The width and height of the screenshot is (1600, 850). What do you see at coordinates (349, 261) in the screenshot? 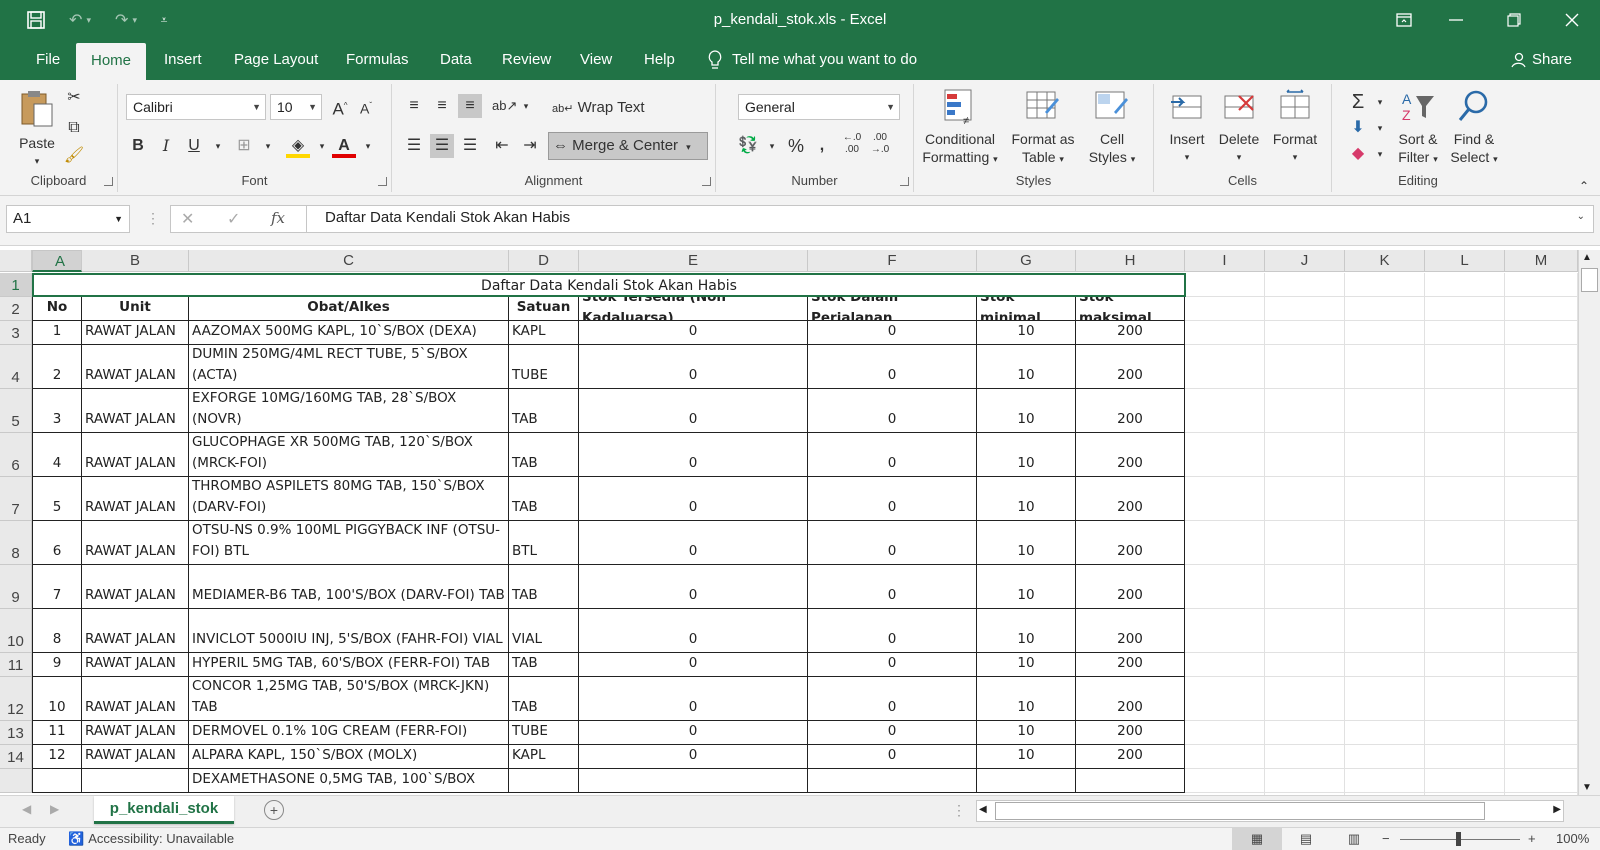
I see `column-header-c: C` at bounding box center [349, 261].